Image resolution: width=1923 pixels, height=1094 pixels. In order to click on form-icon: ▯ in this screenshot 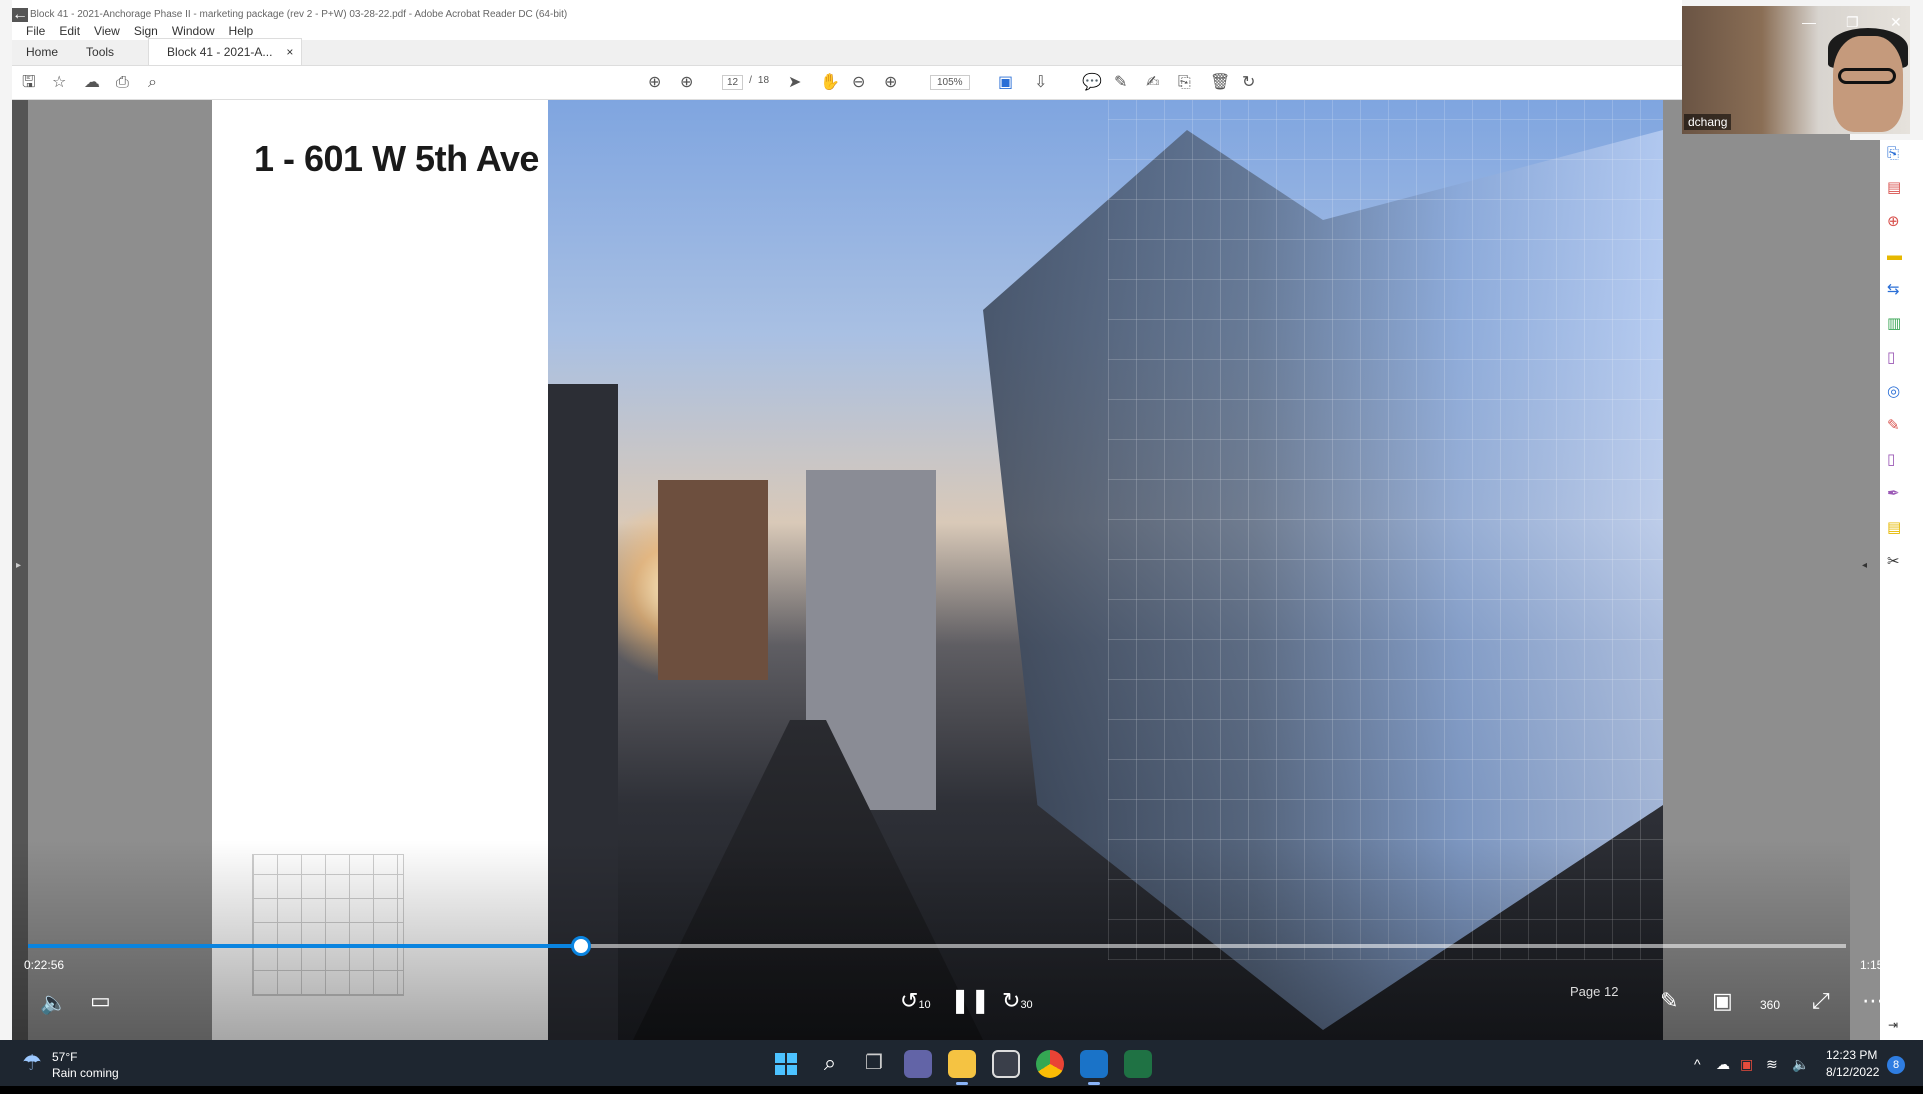, I will do `click(1891, 459)`.